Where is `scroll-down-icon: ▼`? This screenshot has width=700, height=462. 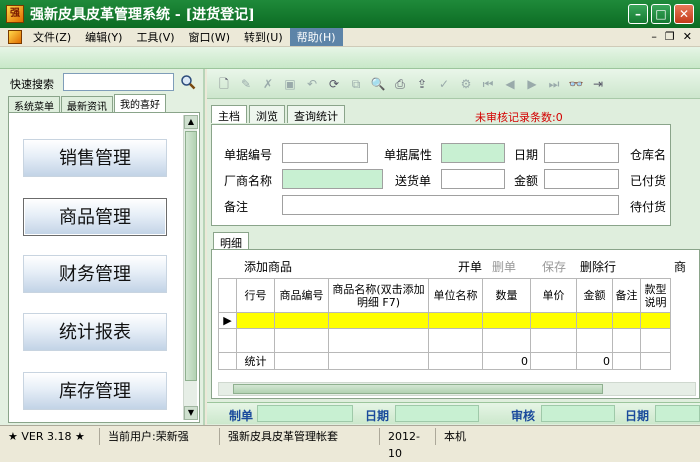
scroll-down-icon: ▼ is located at coordinates (191, 413).